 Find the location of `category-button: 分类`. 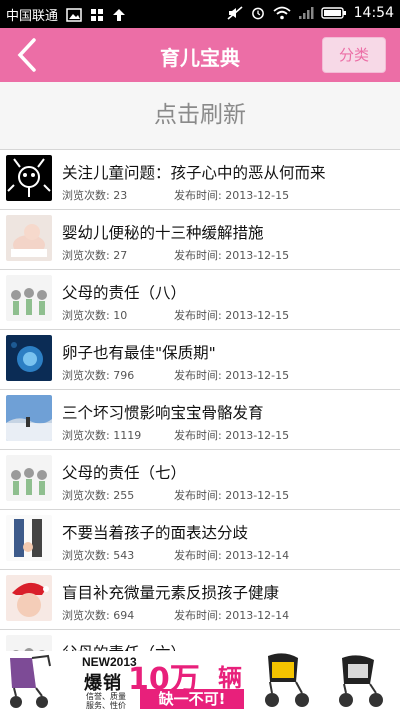

category-button: 分类 is located at coordinates (354, 55).